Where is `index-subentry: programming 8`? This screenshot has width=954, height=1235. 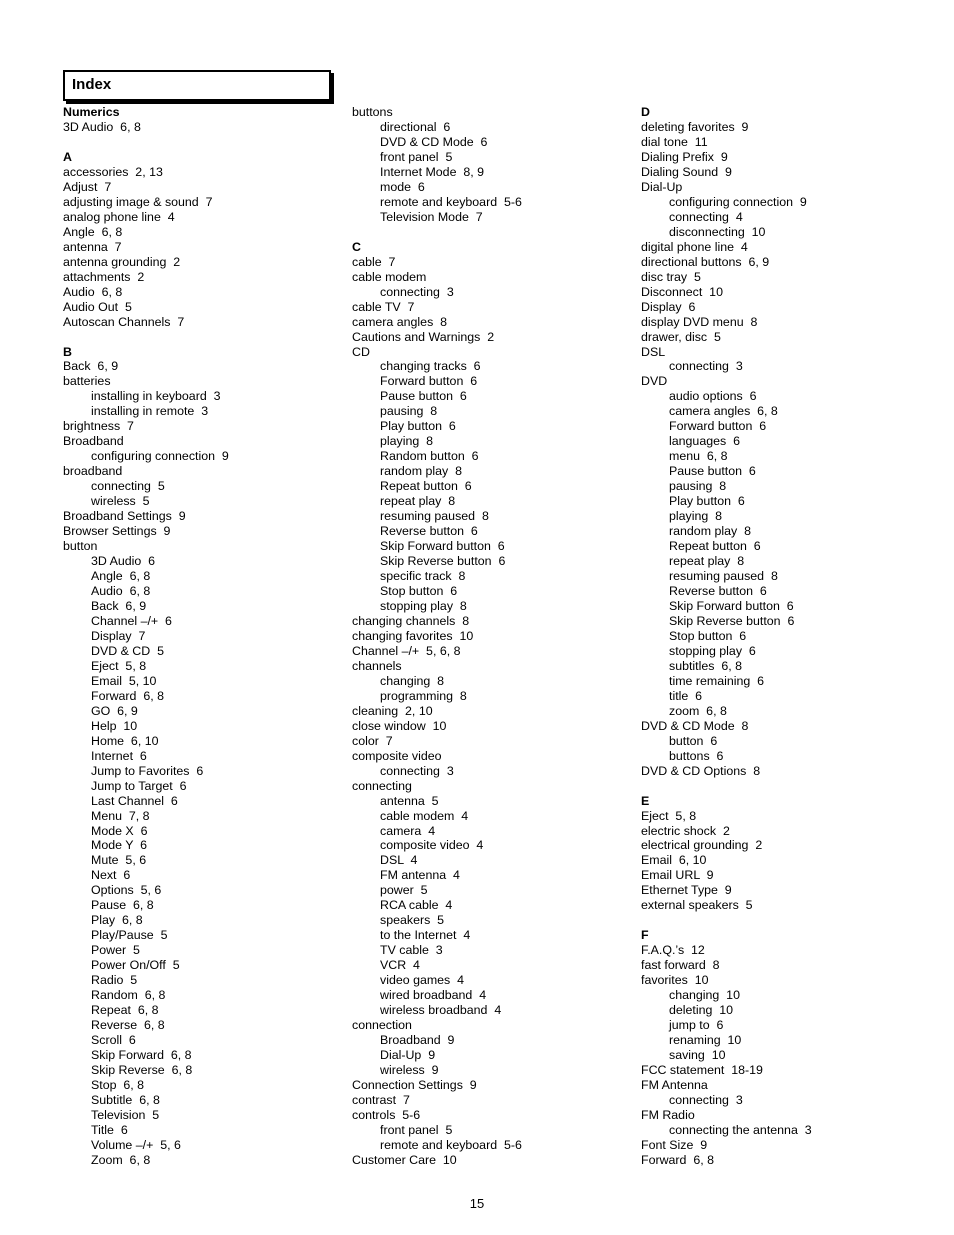
index-subentry: programming 8 is located at coordinates (423, 695).